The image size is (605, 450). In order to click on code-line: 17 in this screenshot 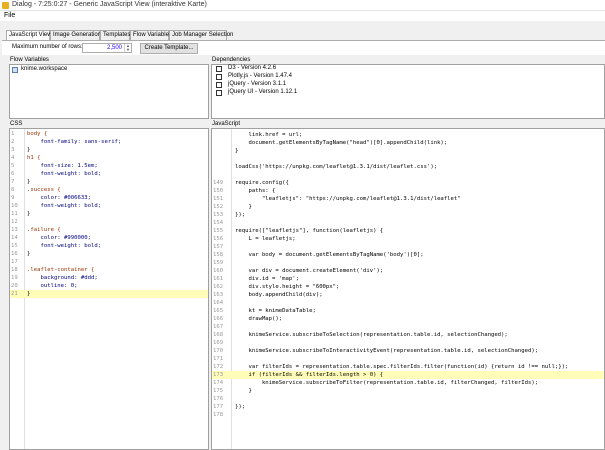, I will do `click(109, 262)`.